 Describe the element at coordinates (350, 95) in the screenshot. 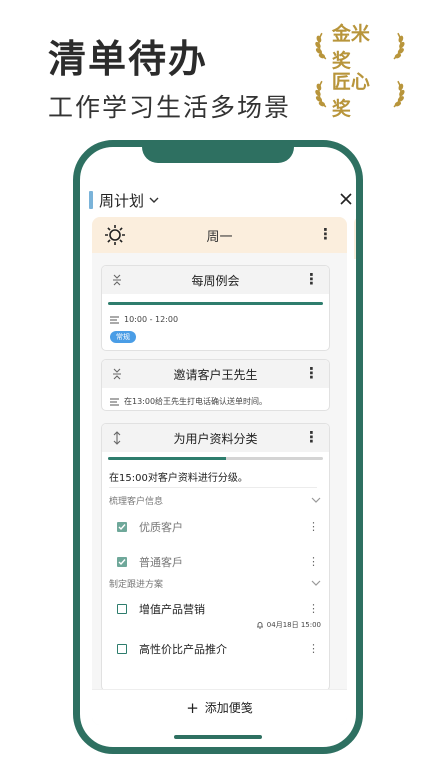

I see `award-label: 匠心奖` at that location.